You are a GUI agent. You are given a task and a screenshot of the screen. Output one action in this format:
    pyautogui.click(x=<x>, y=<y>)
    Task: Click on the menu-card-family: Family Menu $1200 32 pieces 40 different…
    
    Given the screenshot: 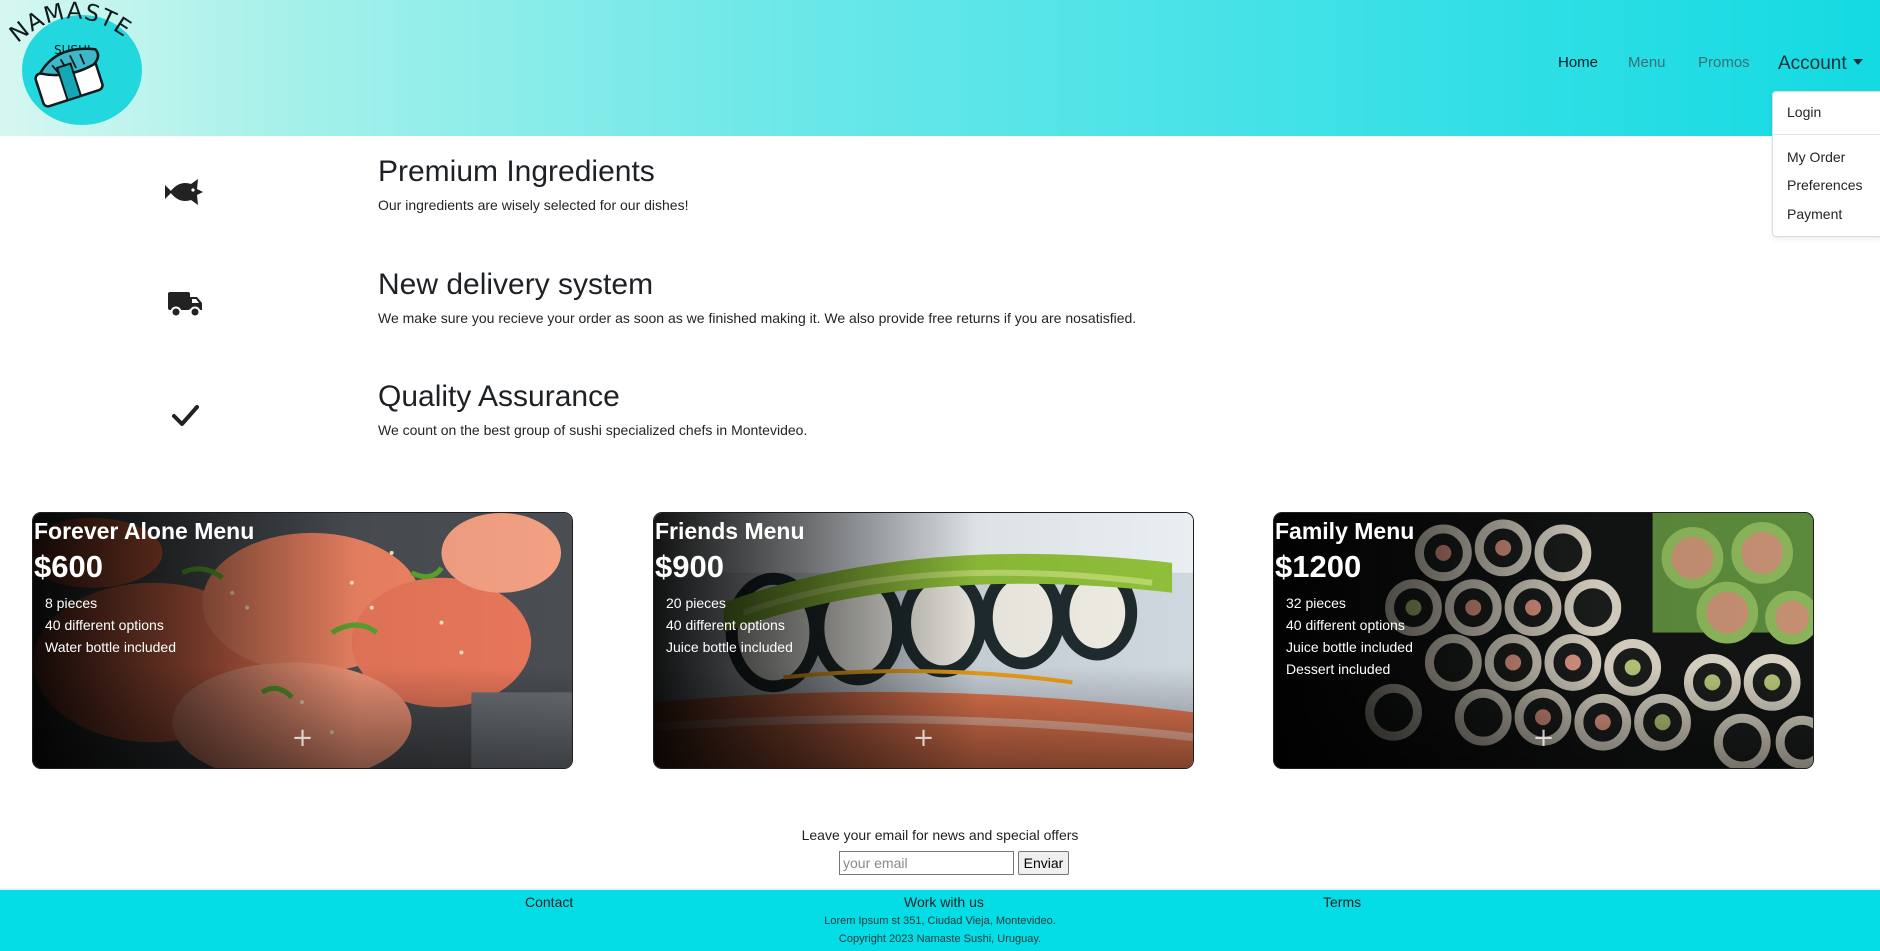 What is the action you would take?
    pyautogui.click(x=1543, y=640)
    